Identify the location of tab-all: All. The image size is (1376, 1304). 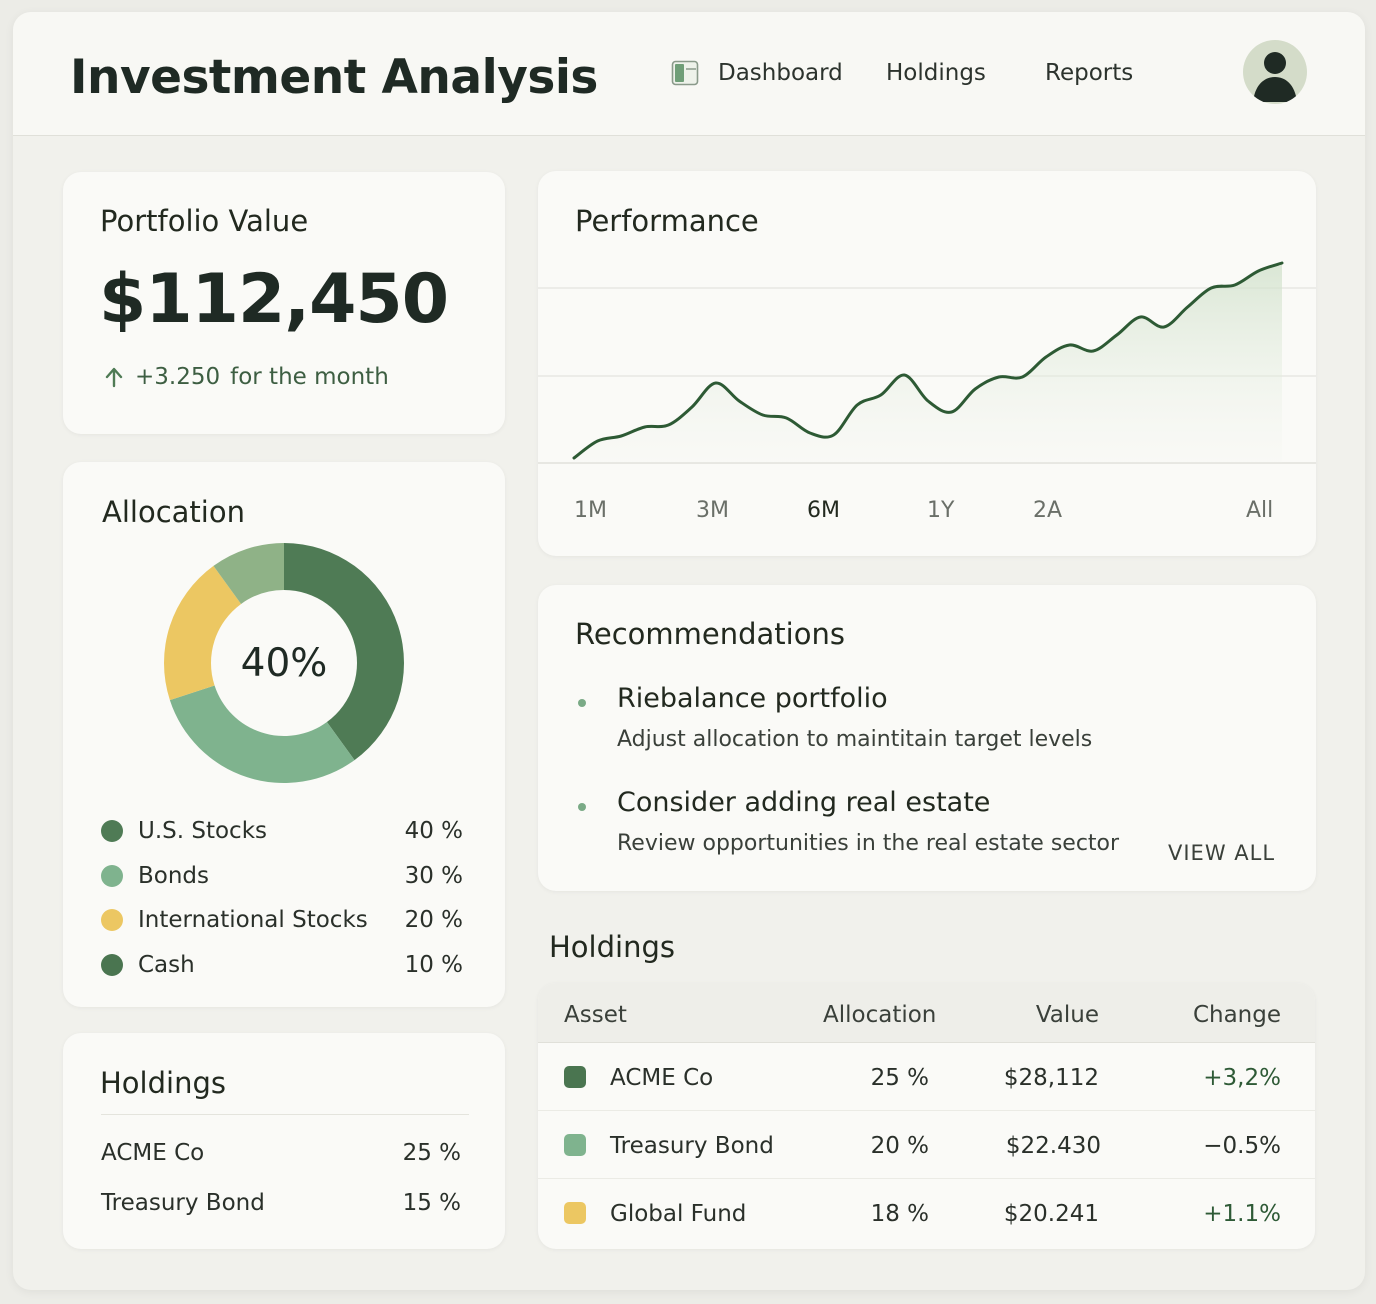
(1259, 510).